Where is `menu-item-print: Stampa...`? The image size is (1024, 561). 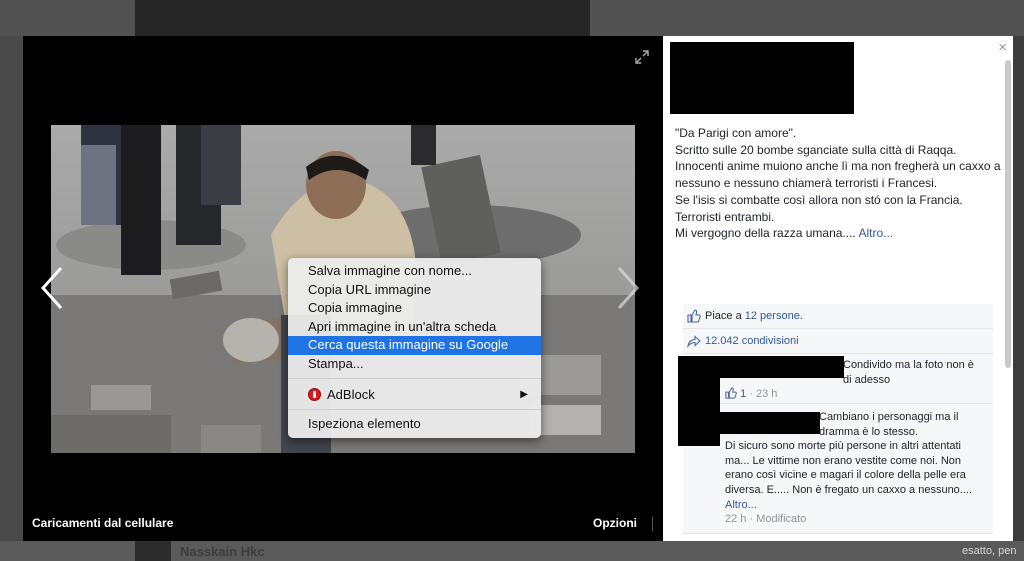
menu-item-print: Stampa... is located at coordinates (414, 364).